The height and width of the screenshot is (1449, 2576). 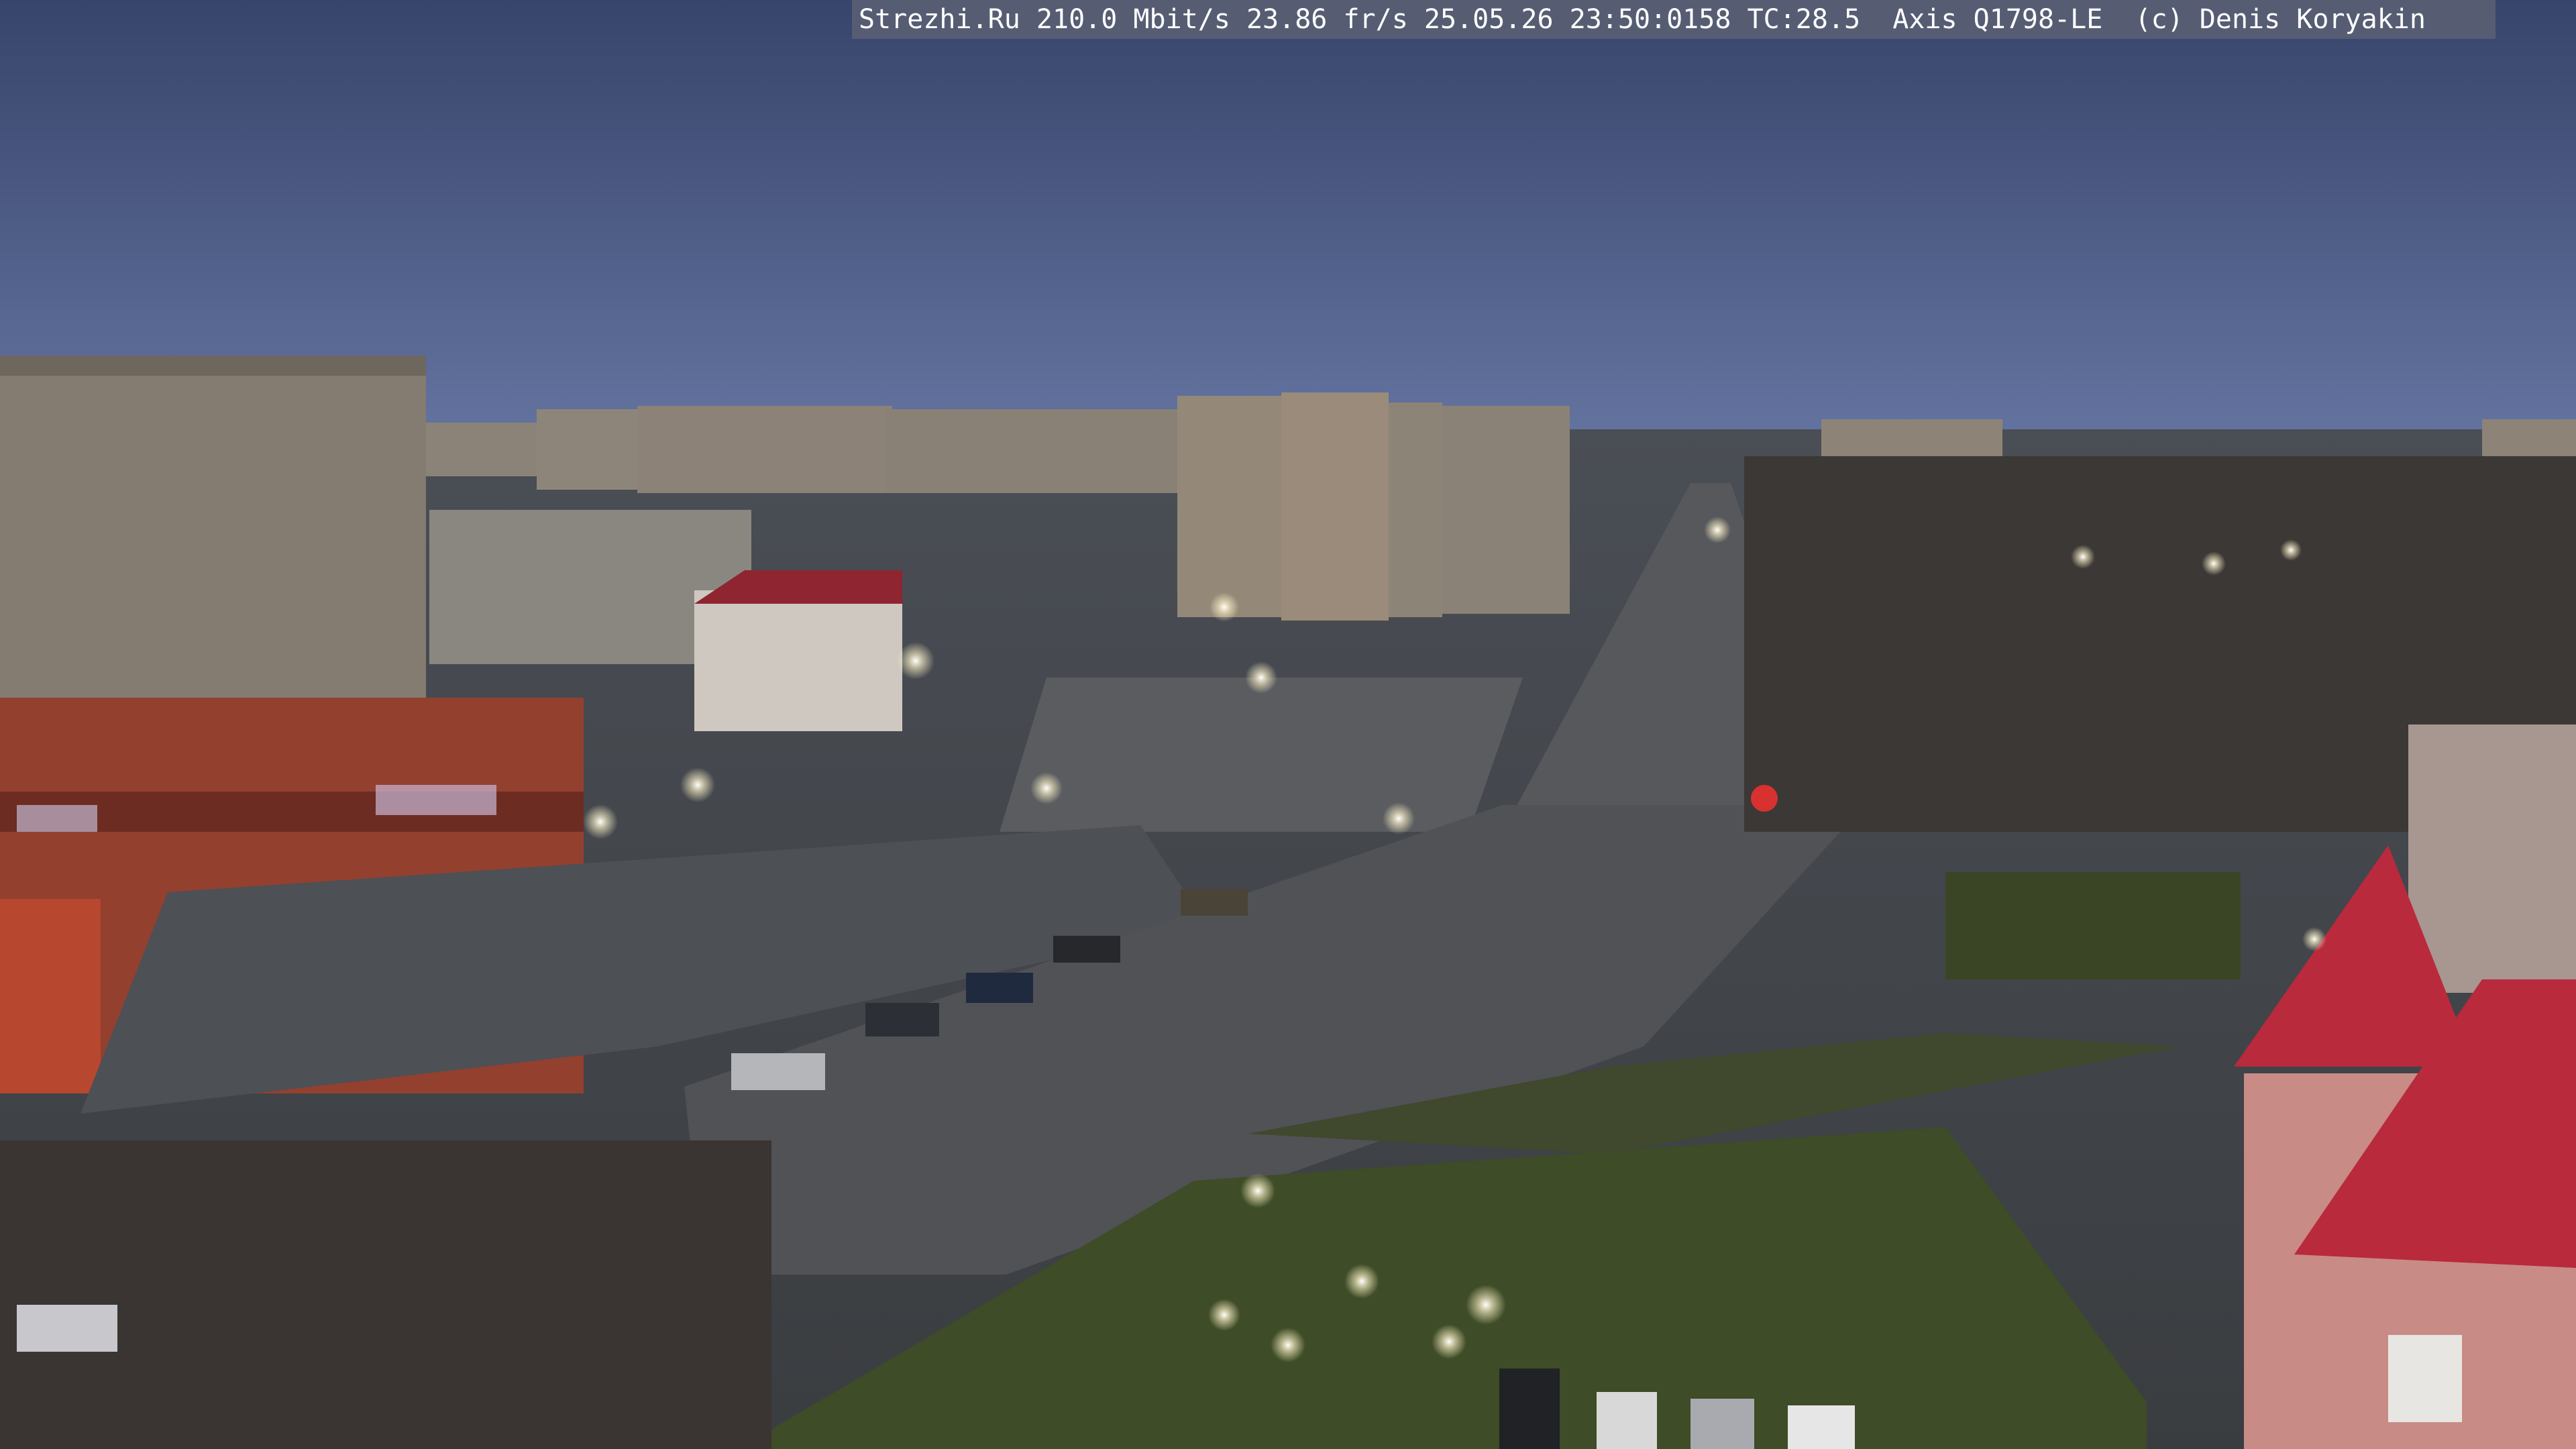 What do you see at coordinates (1261, 755) in the screenshot?
I see `central-plaza` at bounding box center [1261, 755].